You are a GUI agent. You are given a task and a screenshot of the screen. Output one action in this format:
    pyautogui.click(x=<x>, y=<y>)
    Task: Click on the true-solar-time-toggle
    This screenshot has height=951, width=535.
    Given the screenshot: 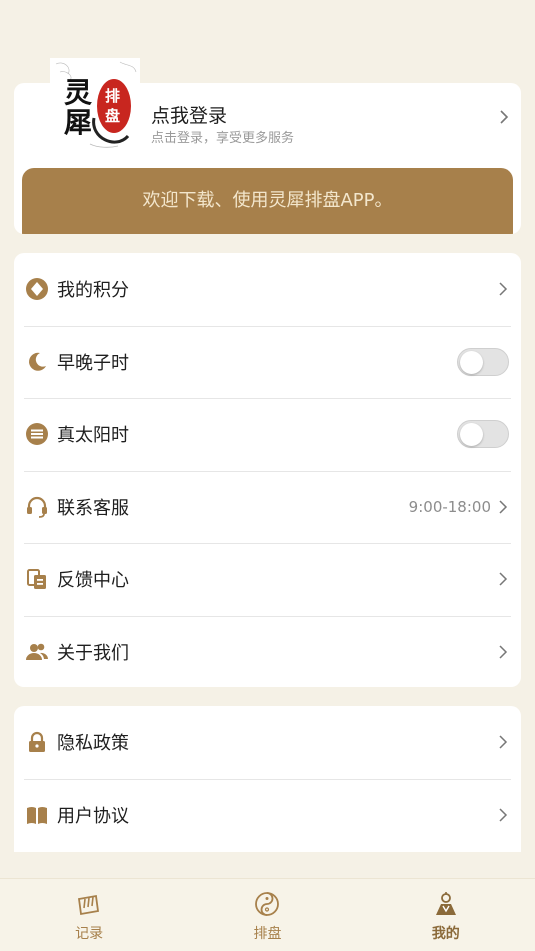 What is the action you would take?
    pyautogui.click(x=483, y=434)
    